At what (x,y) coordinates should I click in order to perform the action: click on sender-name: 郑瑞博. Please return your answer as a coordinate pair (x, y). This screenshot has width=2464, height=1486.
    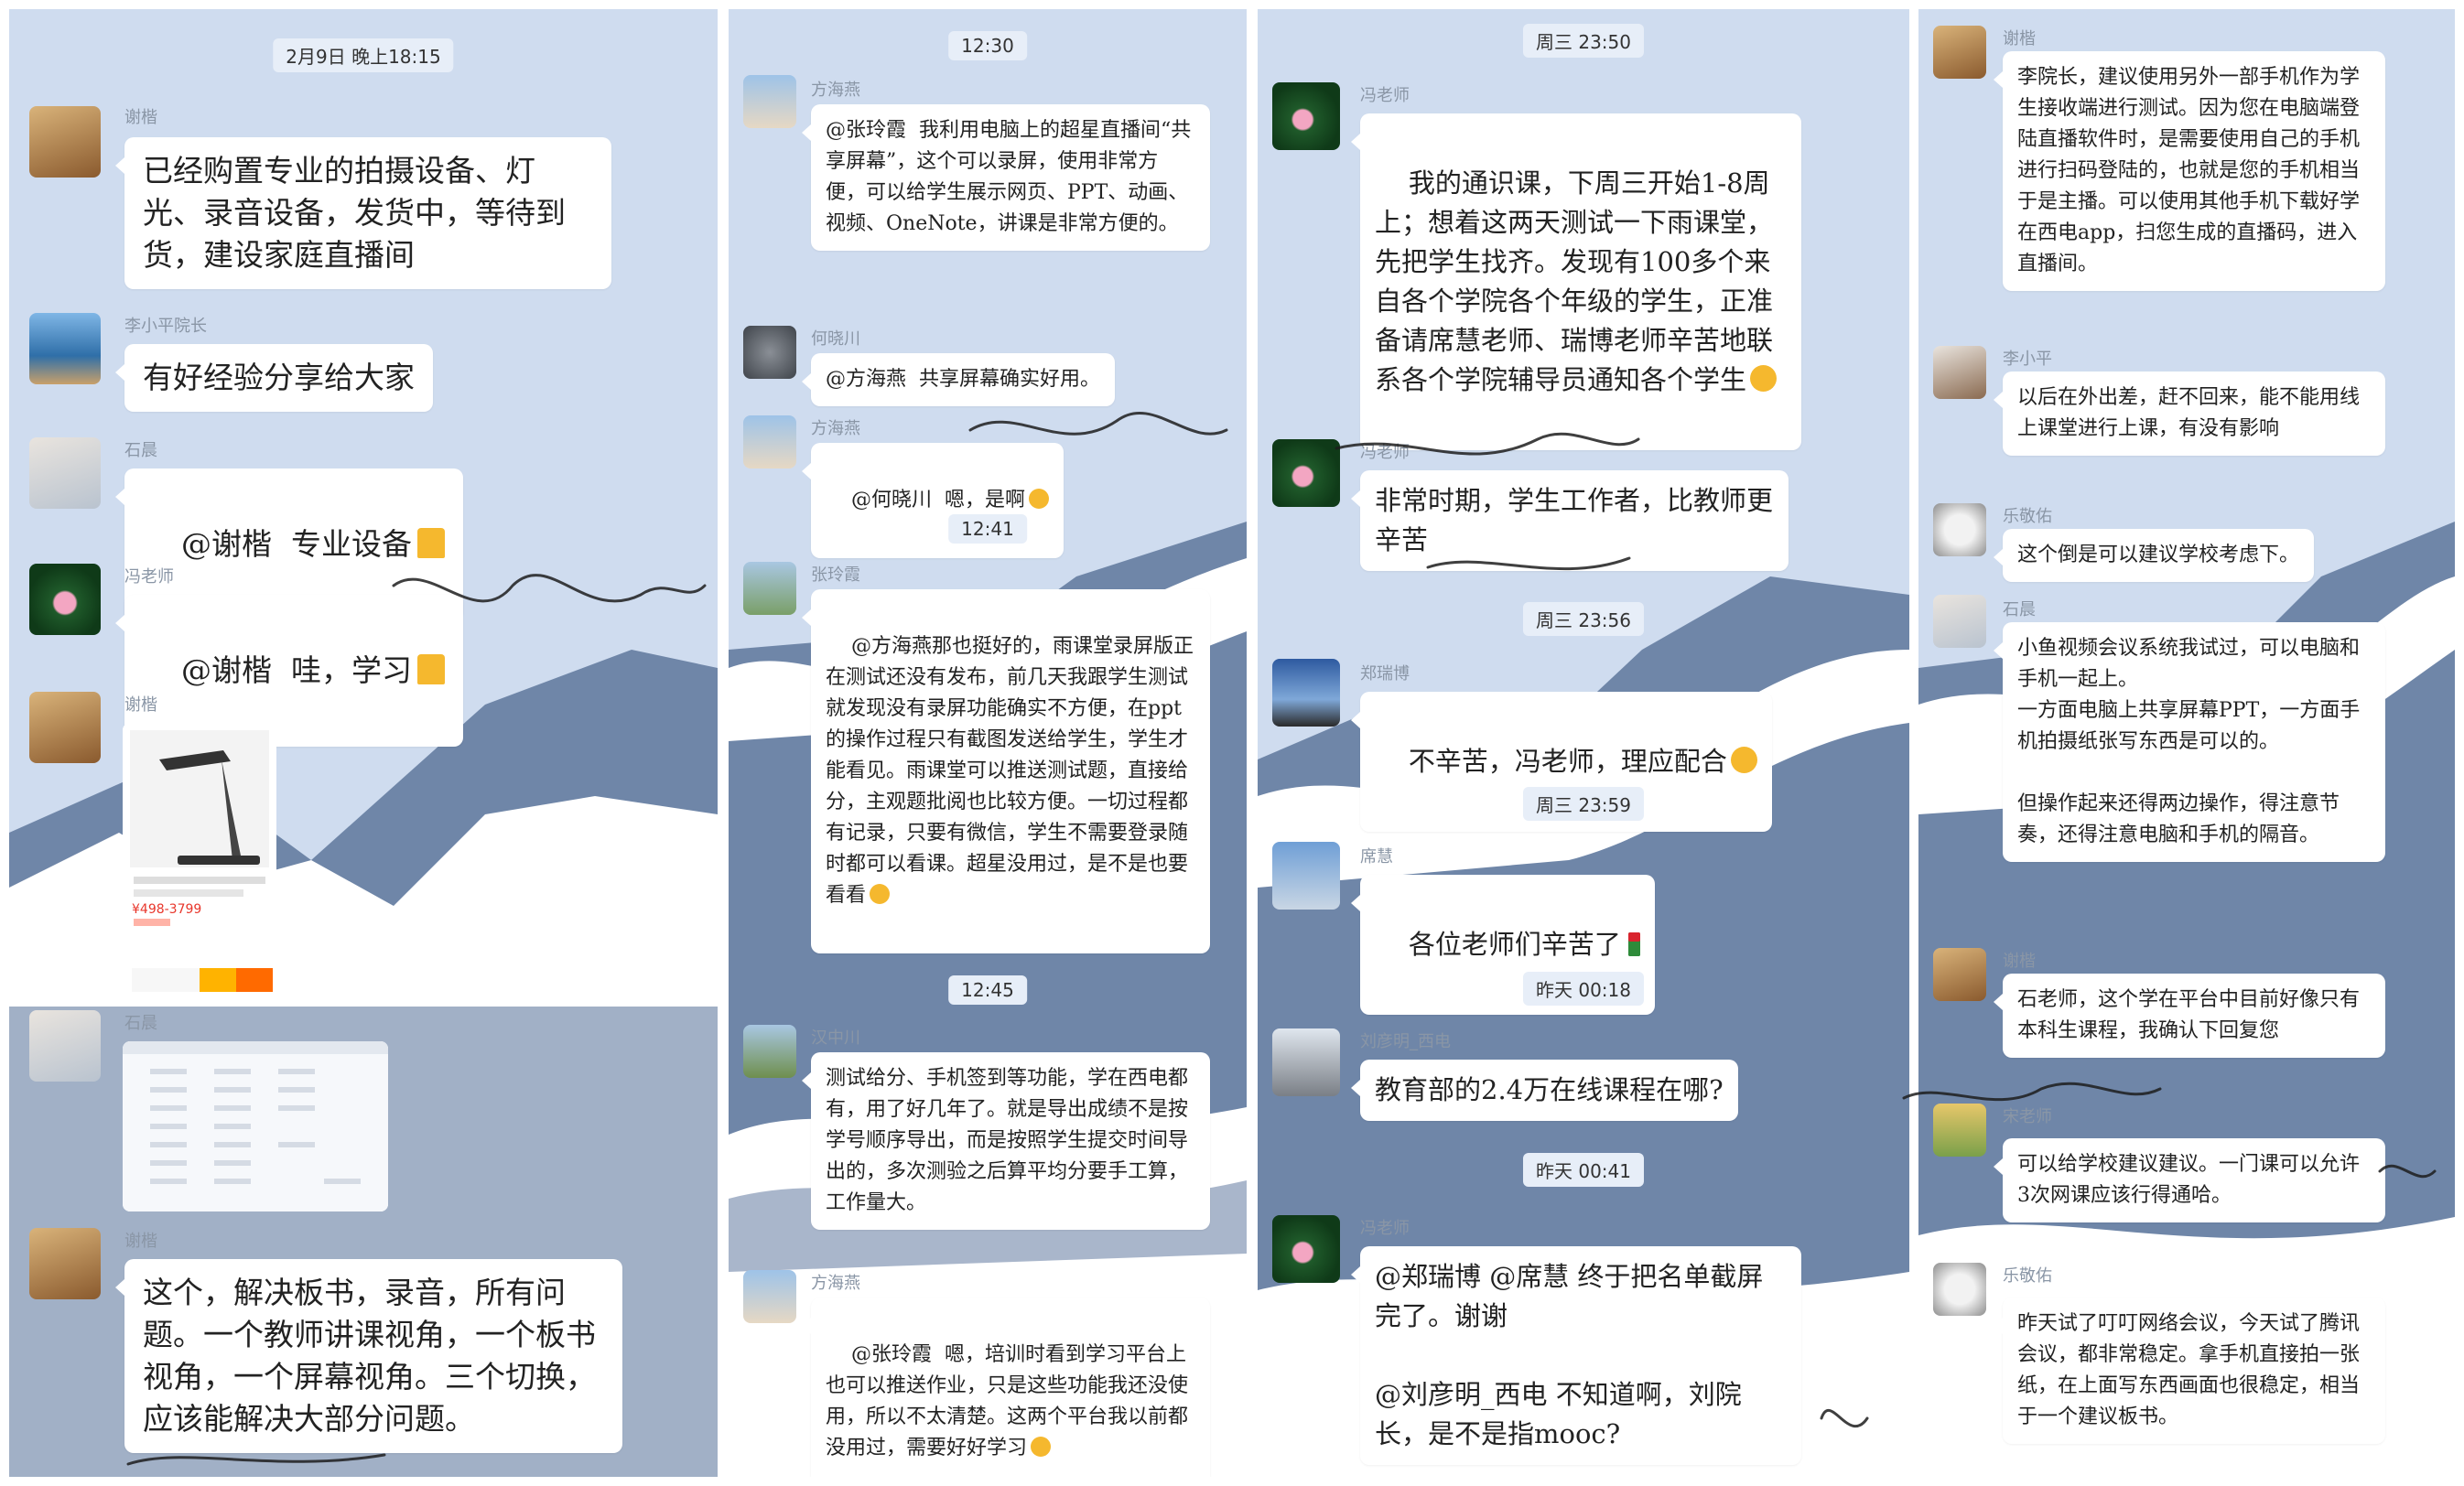
    Looking at the image, I should click on (1385, 674).